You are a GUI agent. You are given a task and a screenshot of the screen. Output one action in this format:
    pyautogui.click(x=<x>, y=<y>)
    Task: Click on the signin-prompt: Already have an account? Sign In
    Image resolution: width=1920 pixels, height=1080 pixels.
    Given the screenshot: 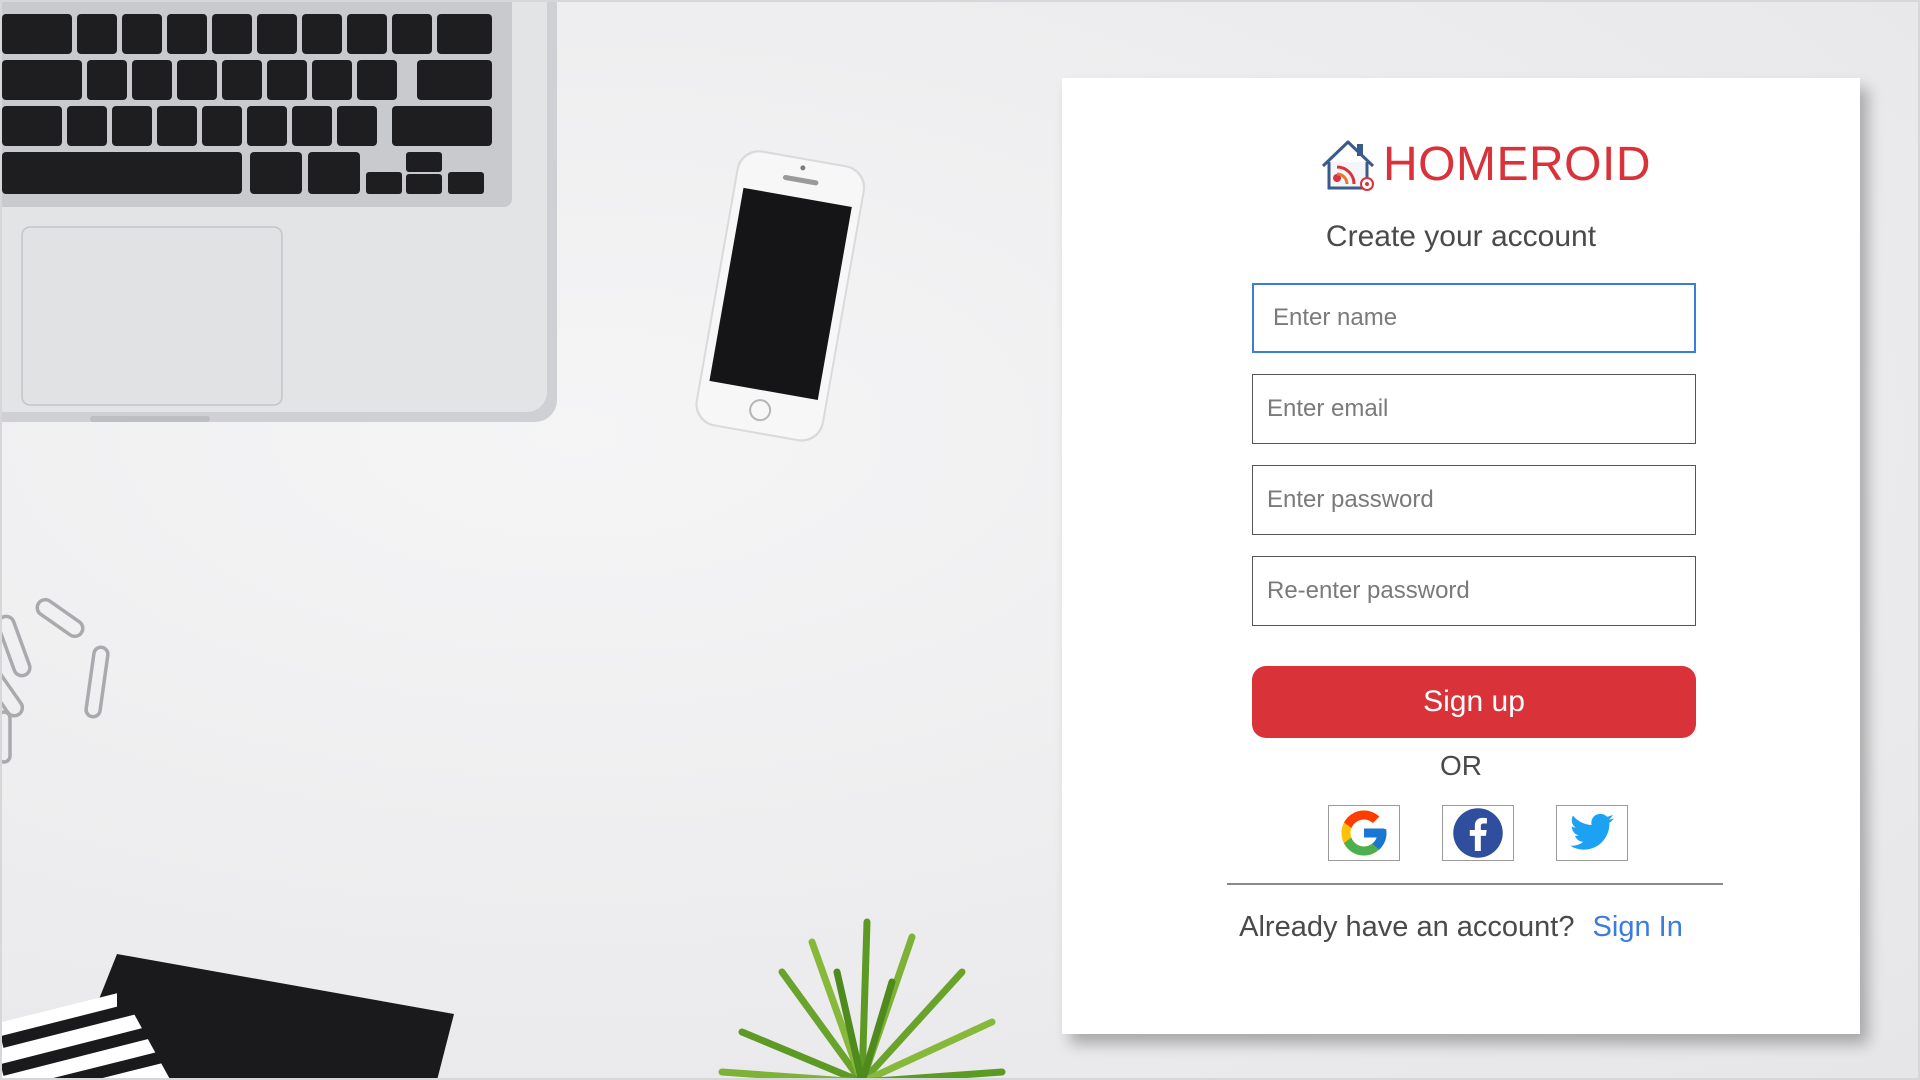 What is the action you would take?
    pyautogui.click(x=1461, y=927)
    